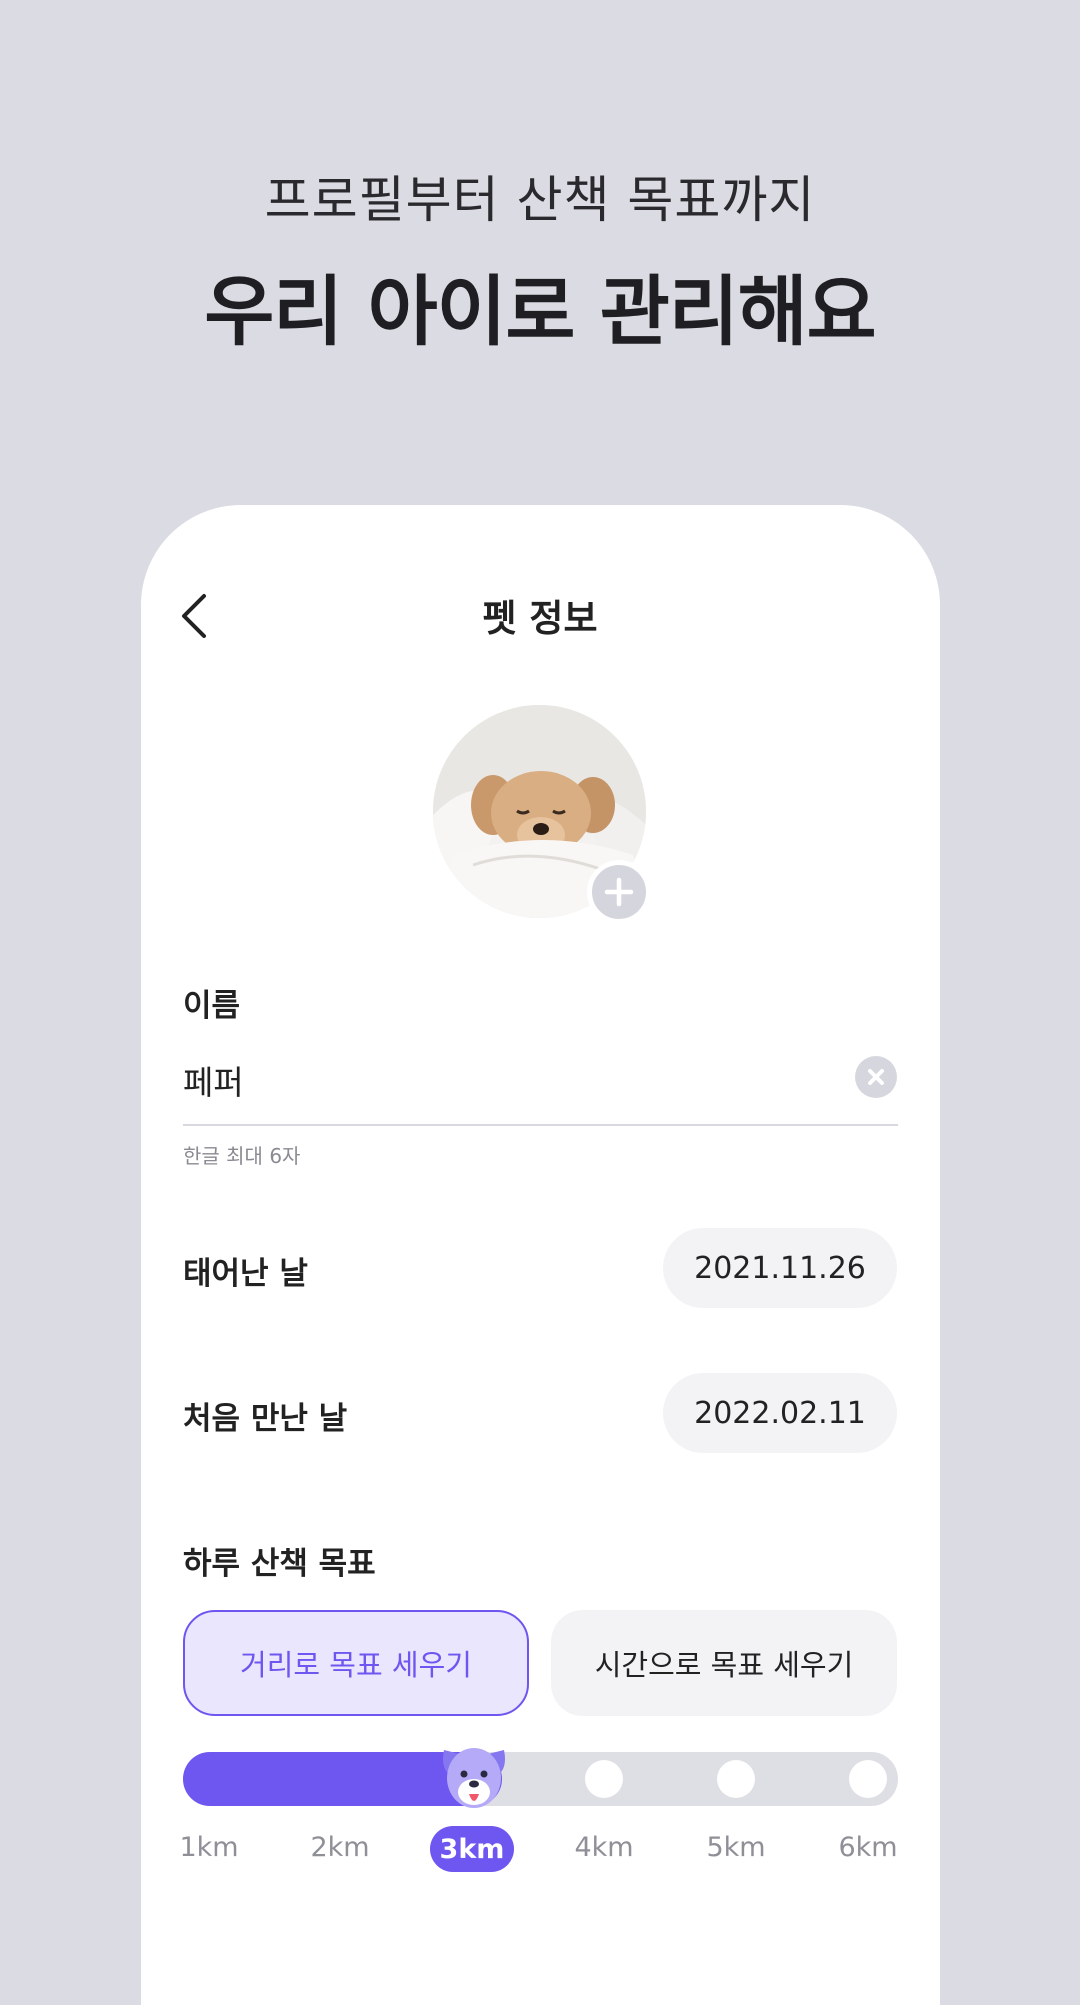 This screenshot has height=2005, width=1080. I want to click on distance-goal-button: 거리로 목표 세우기, so click(356, 1663).